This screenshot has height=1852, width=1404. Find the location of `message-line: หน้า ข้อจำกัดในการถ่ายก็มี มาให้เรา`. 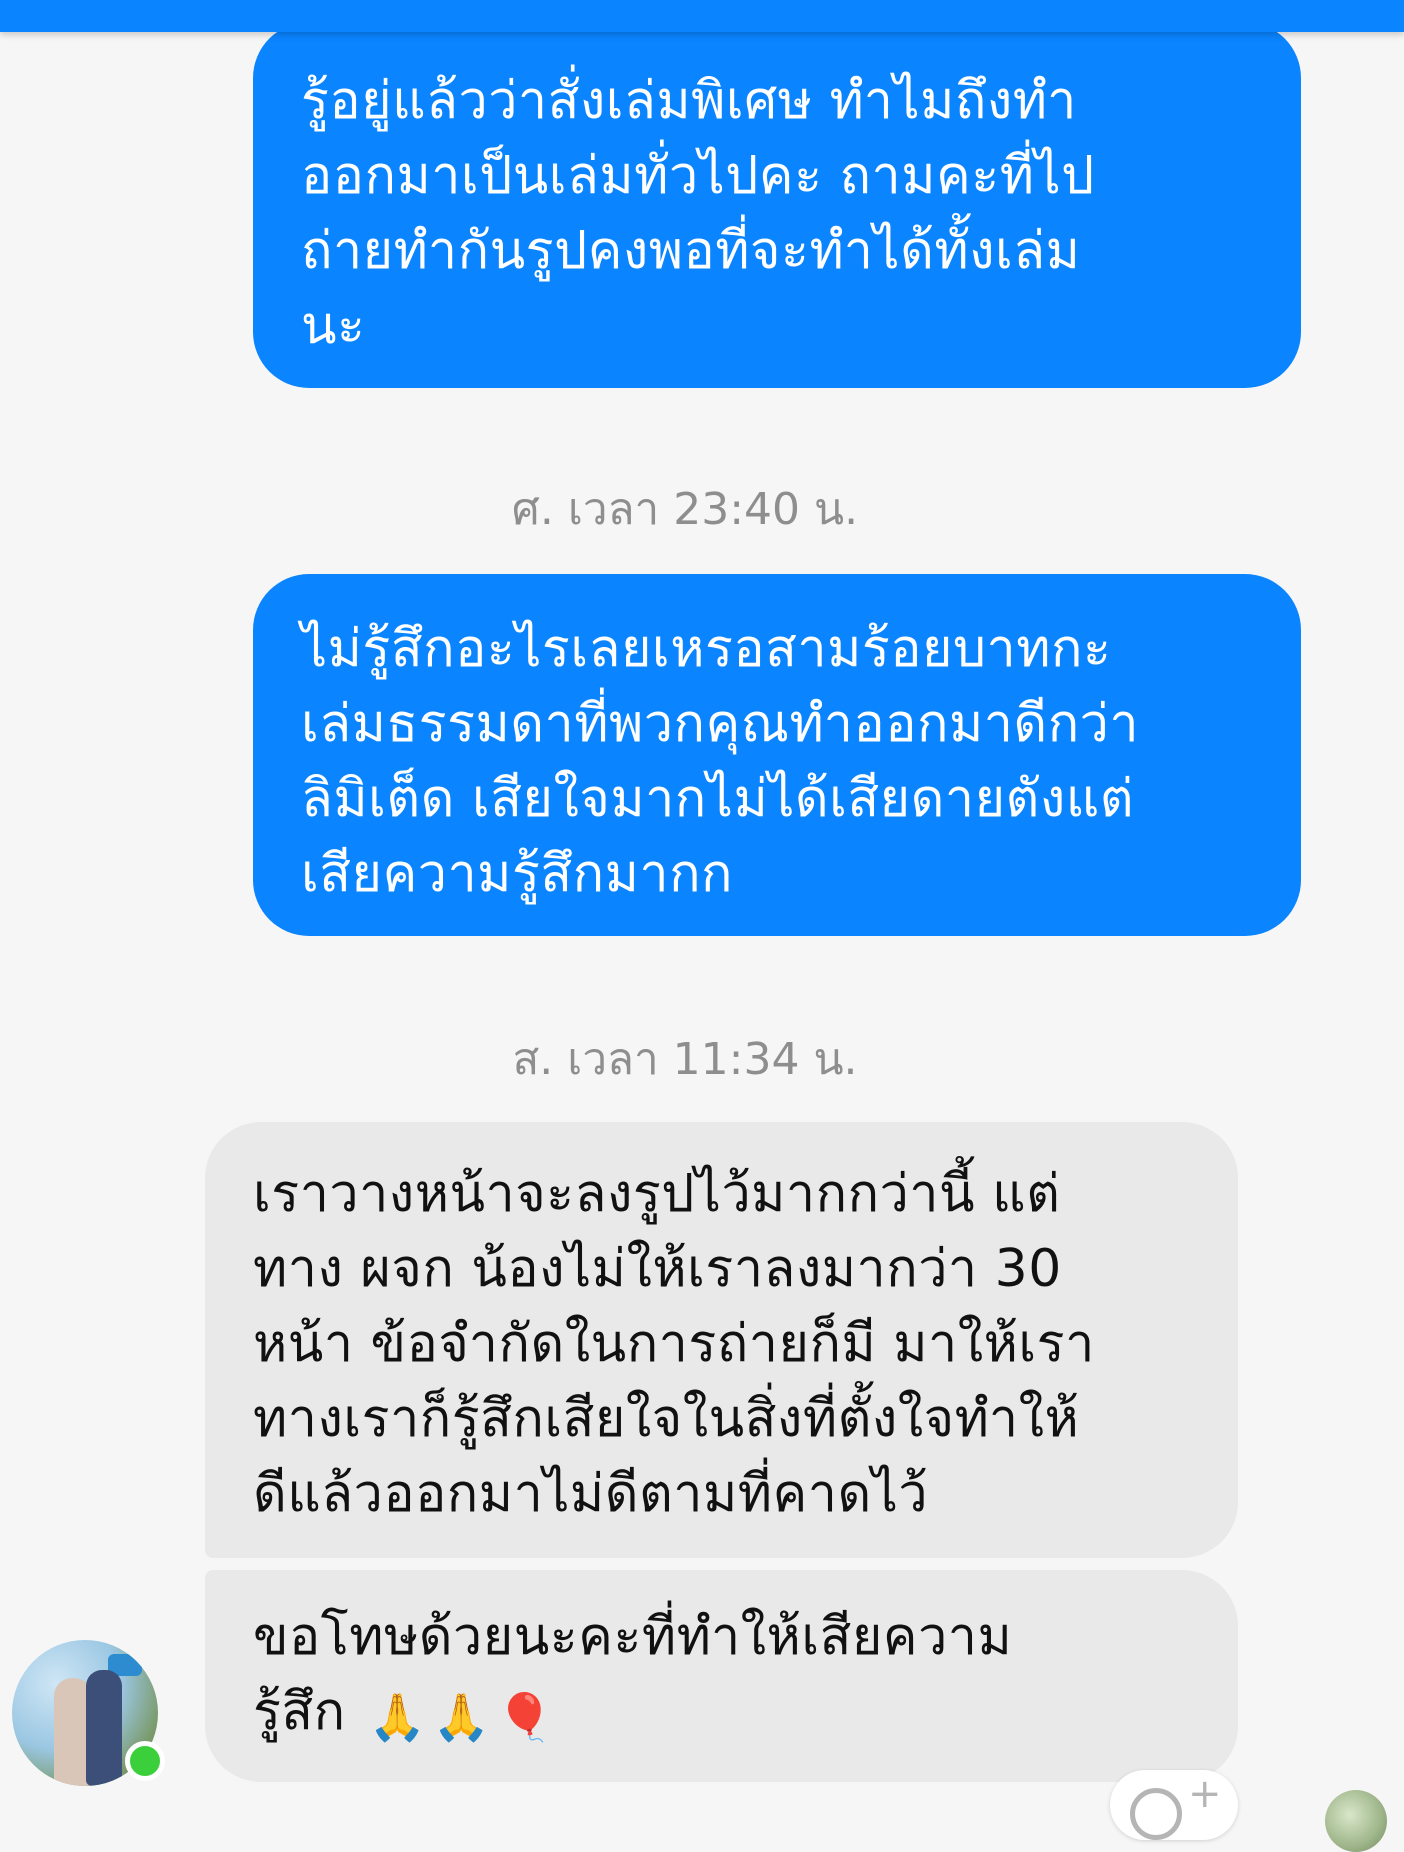

message-line: หน้า ข้อจำกัดในการถ่ายก็มี มาให้เรา is located at coordinates (674, 1344).